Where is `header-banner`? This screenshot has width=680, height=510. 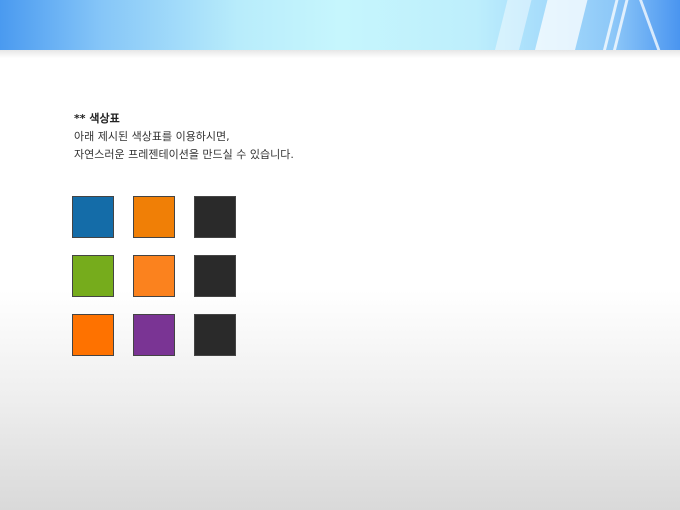 header-banner is located at coordinates (340, 25).